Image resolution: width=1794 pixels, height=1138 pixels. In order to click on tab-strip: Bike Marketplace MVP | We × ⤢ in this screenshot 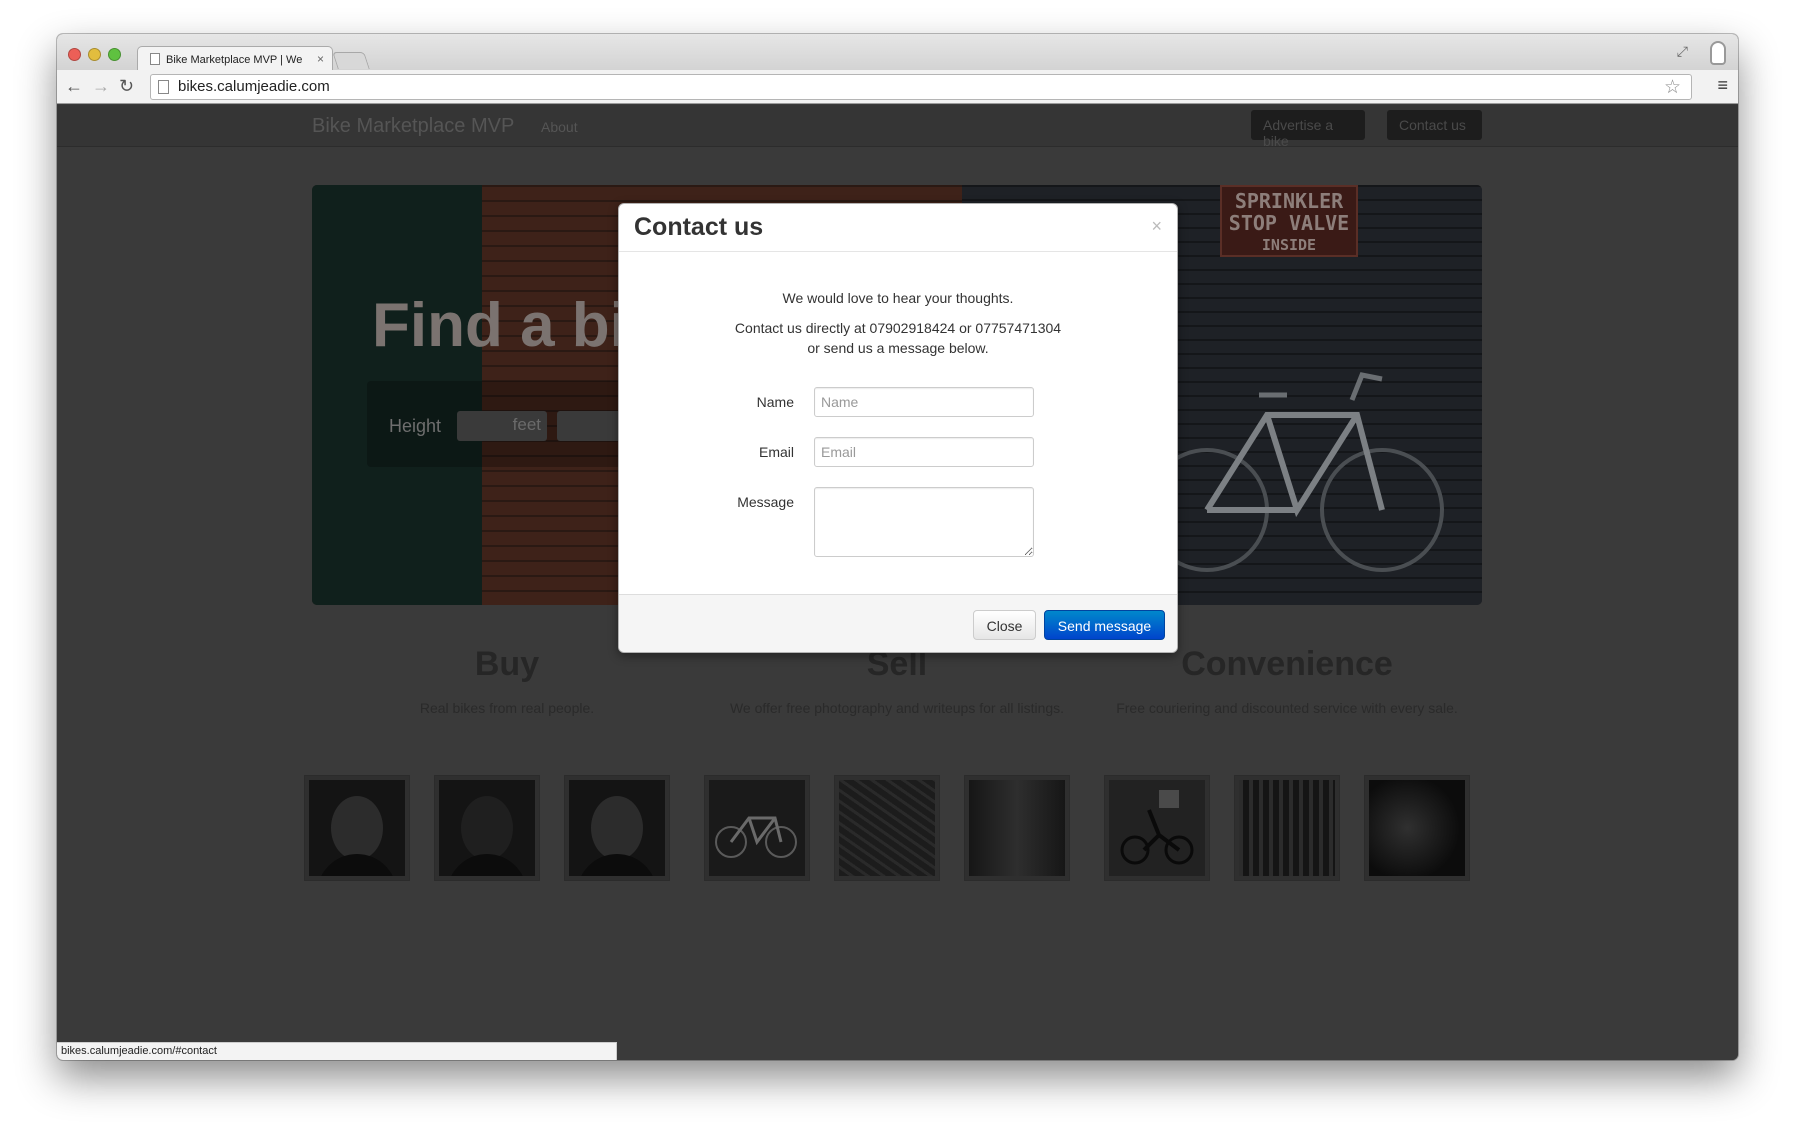, I will do `click(897, 52)`.